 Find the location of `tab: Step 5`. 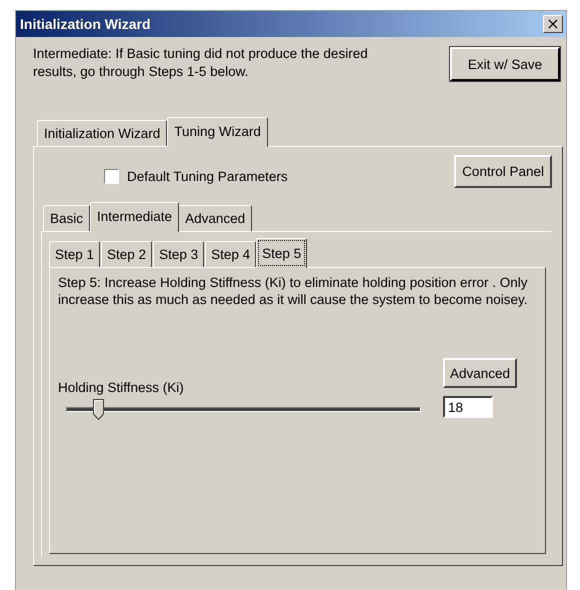

tab: Step 5 is located at coordinates (282, 253).